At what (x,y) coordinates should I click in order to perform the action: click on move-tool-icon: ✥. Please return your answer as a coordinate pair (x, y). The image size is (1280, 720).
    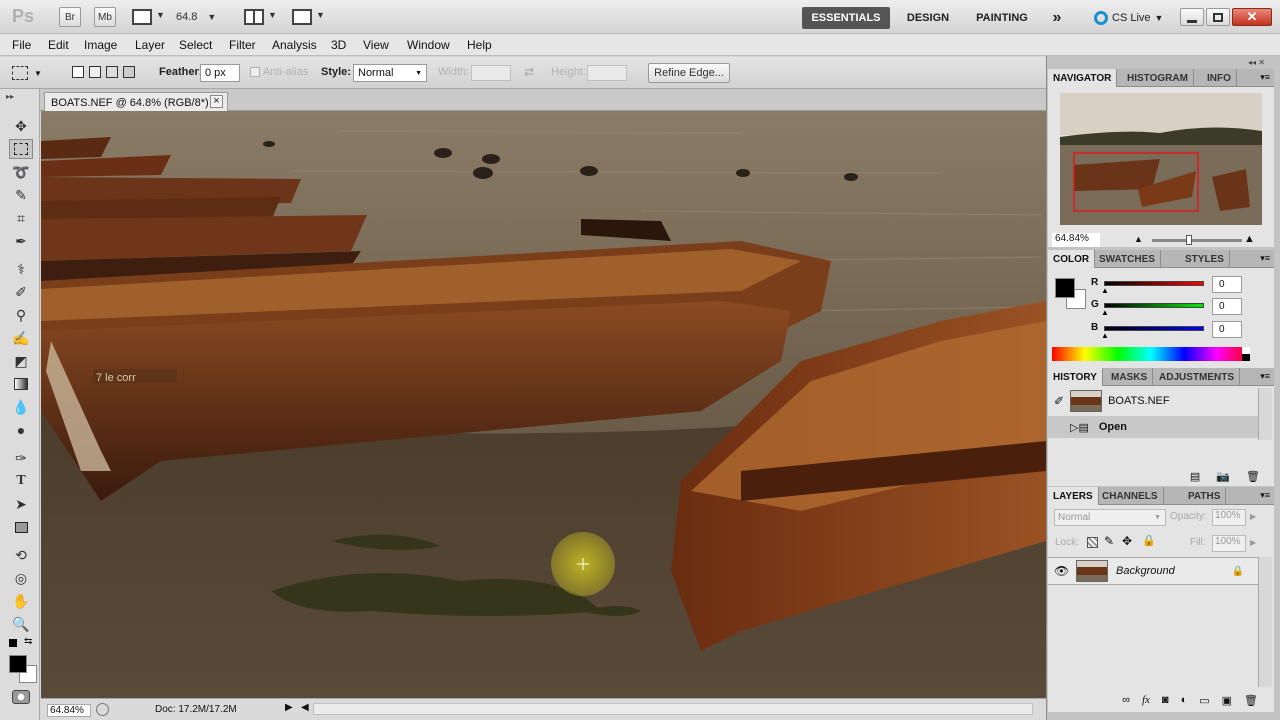
    Looking at the image, I should click on (21, 126).